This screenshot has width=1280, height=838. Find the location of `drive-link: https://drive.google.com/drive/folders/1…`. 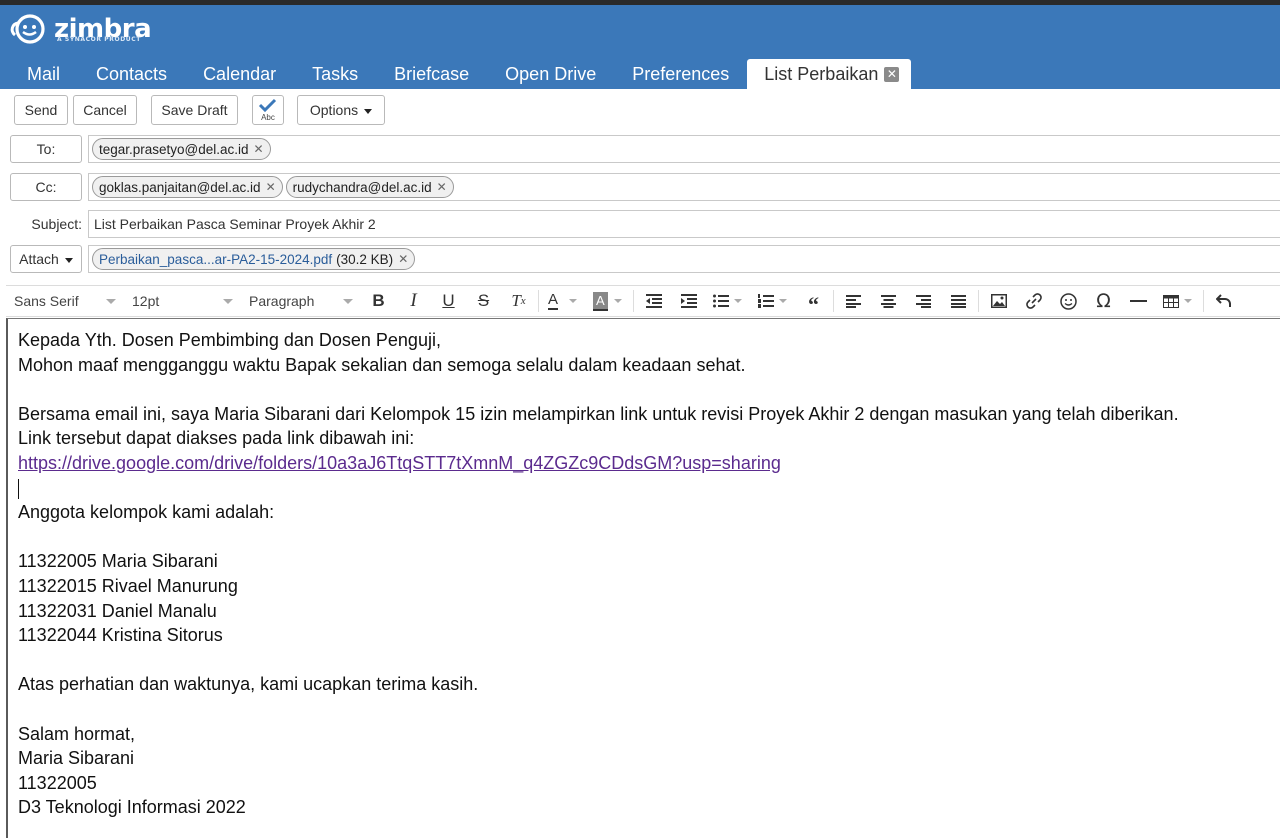

drive-link: https://drive.google.com/drive/folders/1… is located at coordinates (399, 463).